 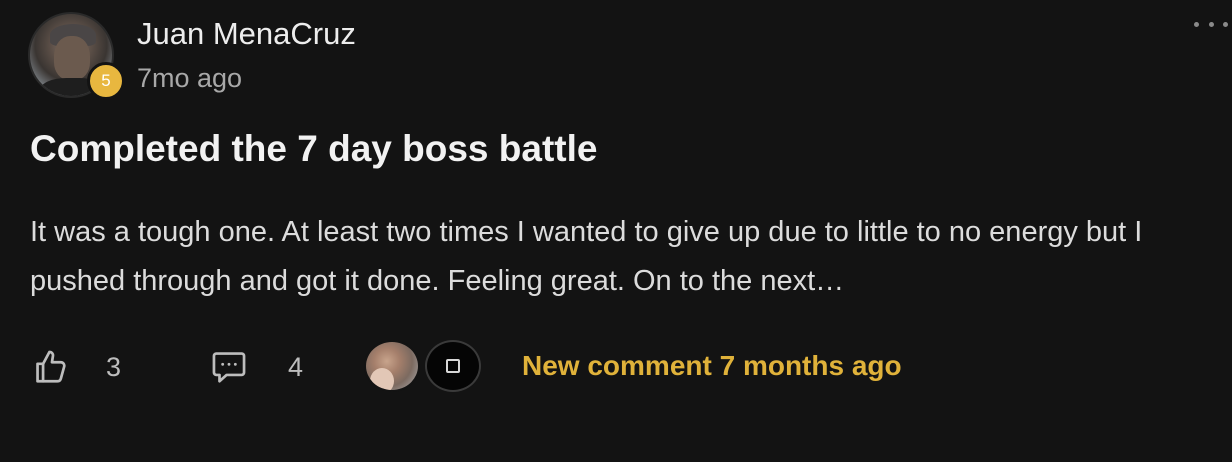 I want to click on commenter-photo-detail, so click(x=382, y=379).